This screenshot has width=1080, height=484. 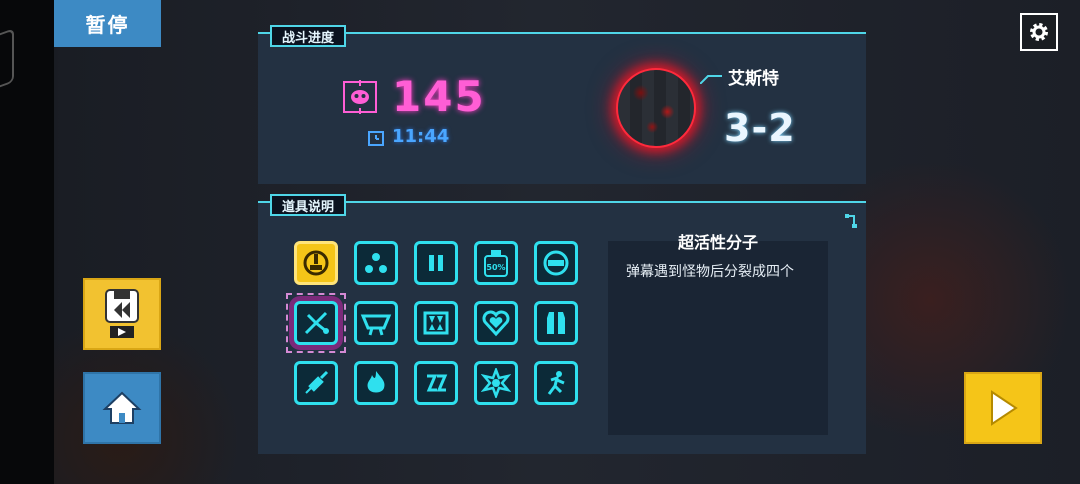 I want to click on home-button, so click(x=122, y=408).